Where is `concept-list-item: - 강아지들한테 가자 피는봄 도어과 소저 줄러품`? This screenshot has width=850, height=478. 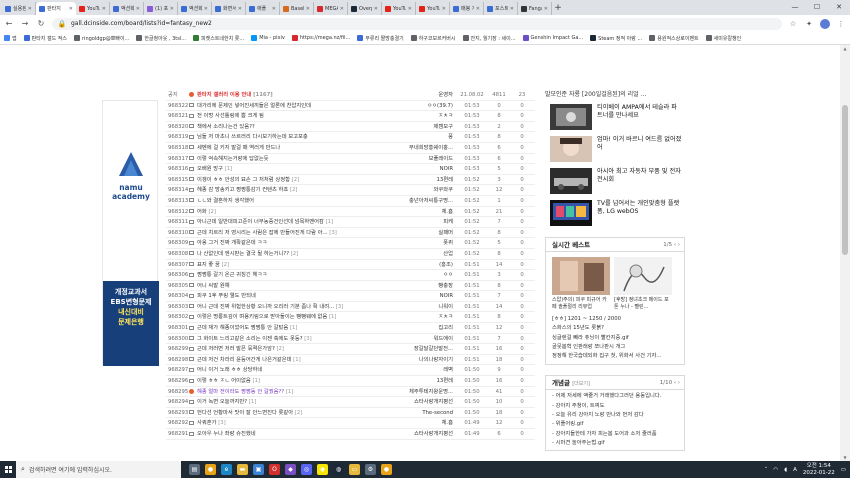 concept-list-item: - 강아지들한테 가자 피는봄 도어과 소저 줄러품 is located at coordinates (615, 434).